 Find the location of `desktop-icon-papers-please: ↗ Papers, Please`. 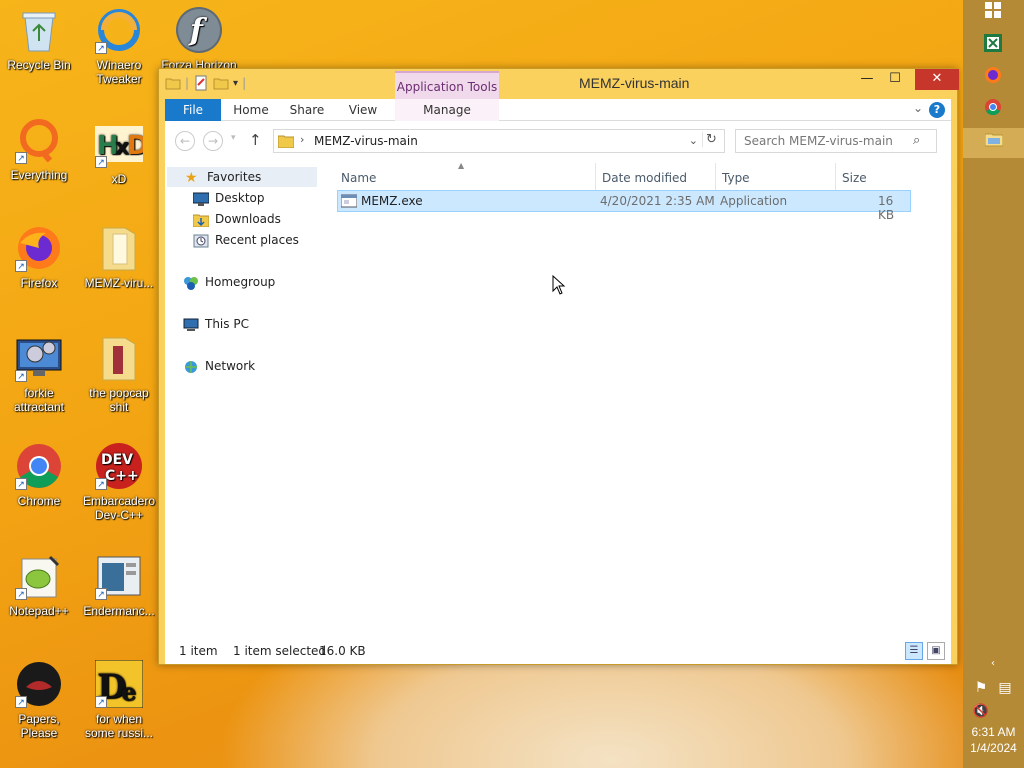

desktop-icon-papers-please: ↗ Papers, Please is located at coordinates (39, 700).